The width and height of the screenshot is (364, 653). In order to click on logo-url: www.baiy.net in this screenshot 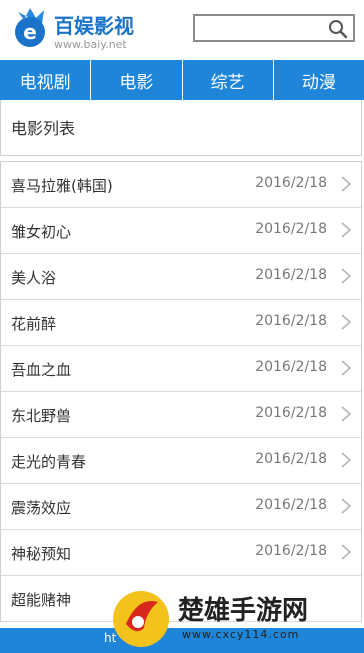, I will do `click(90, 44)`.